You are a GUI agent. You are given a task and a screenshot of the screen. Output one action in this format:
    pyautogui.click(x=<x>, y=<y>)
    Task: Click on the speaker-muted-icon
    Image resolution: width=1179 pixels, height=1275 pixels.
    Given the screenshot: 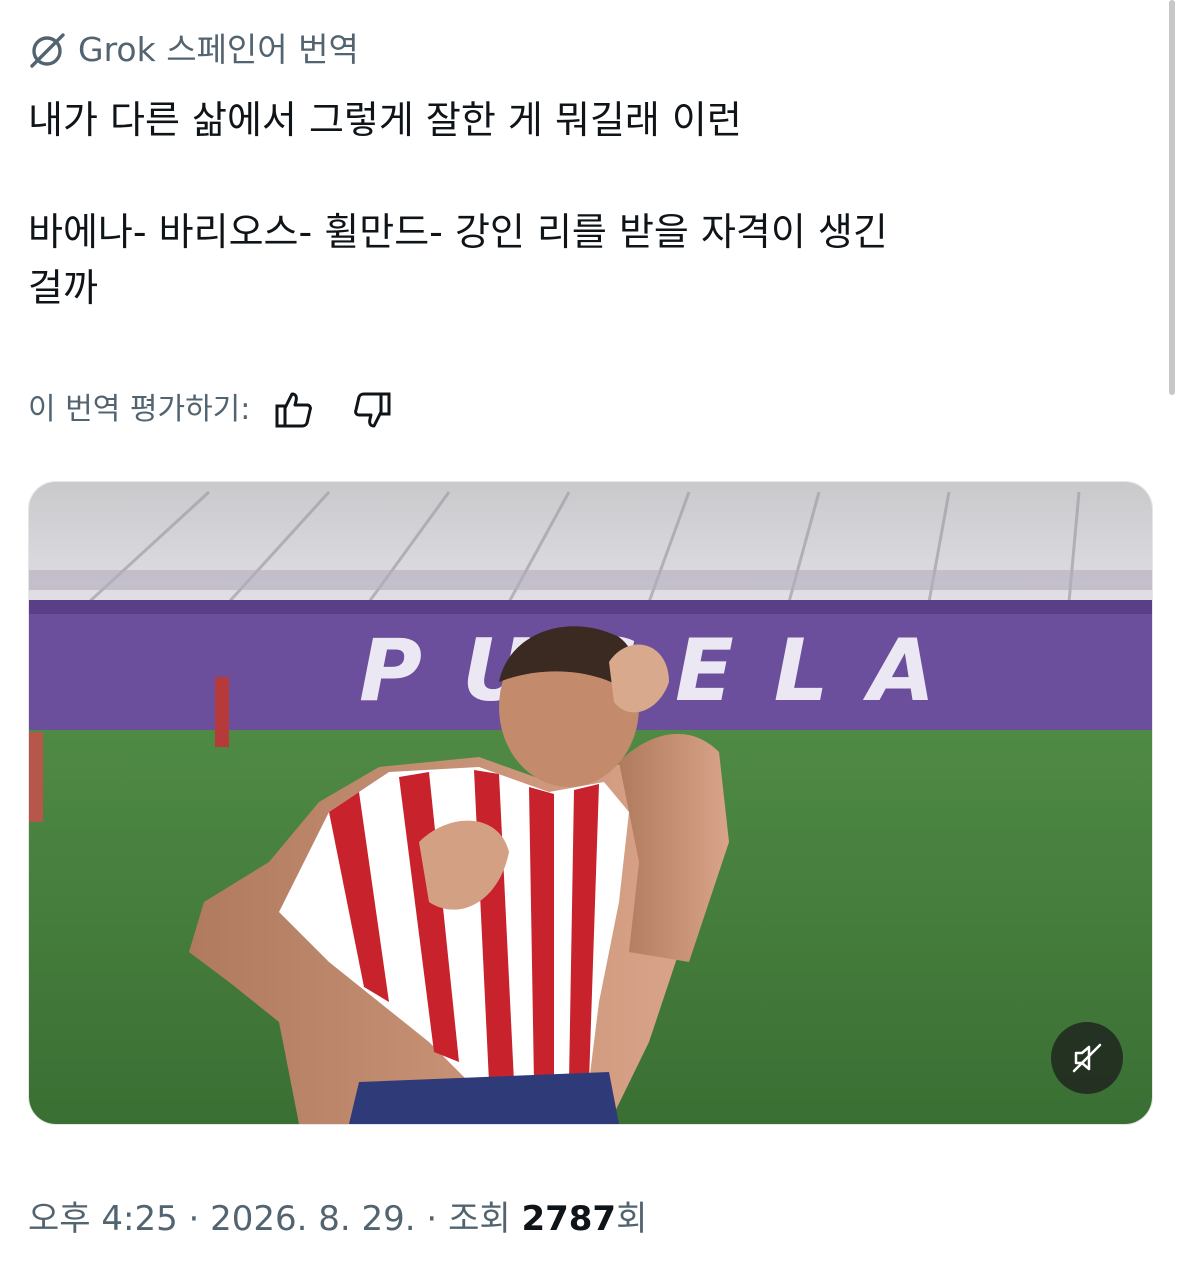 What is the action you would take?
    pyautogui.click(x=1087, y=1058)
    